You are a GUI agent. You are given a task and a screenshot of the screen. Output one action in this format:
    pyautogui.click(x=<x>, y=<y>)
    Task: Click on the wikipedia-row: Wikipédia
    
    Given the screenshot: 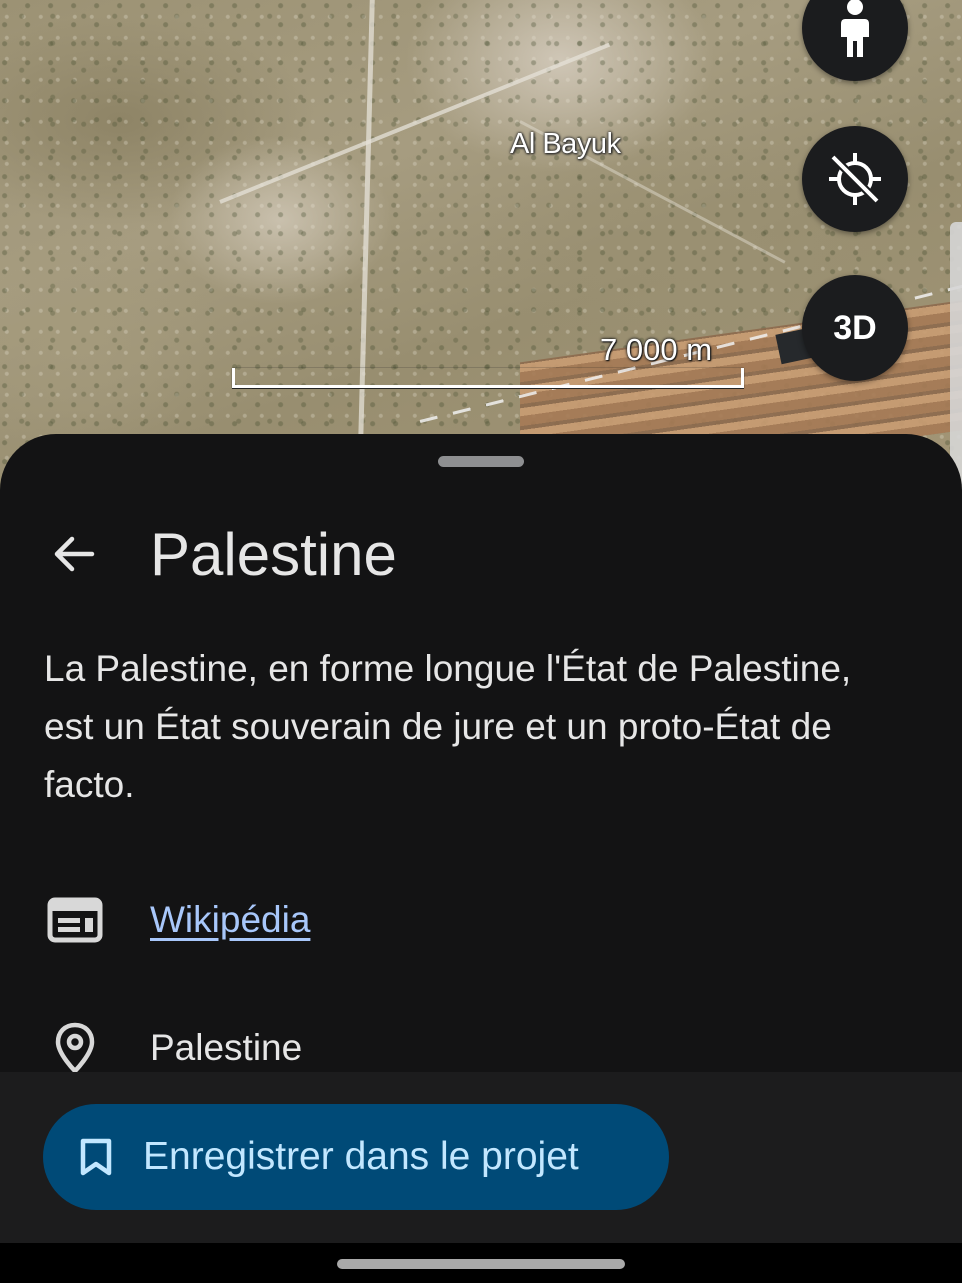 What is the action you would take?
    pyautogui.click(x=177, y=920)
    